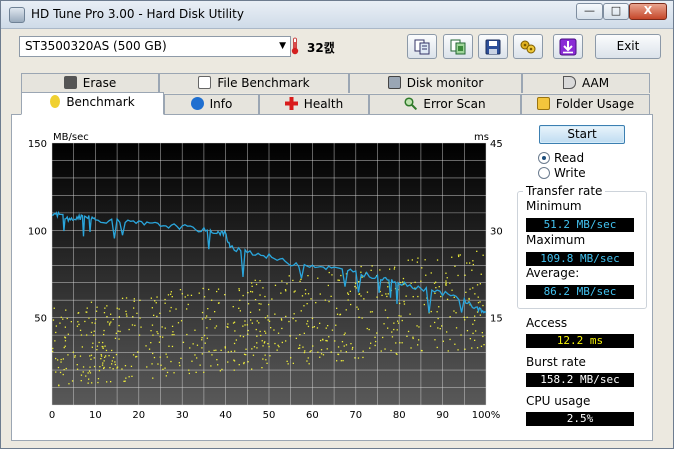 The height and width of the screenshot is (449, 674). Describe the element at coordinates (90, 83) in the screenshot. I see `tab-erase: Erase` at that location.